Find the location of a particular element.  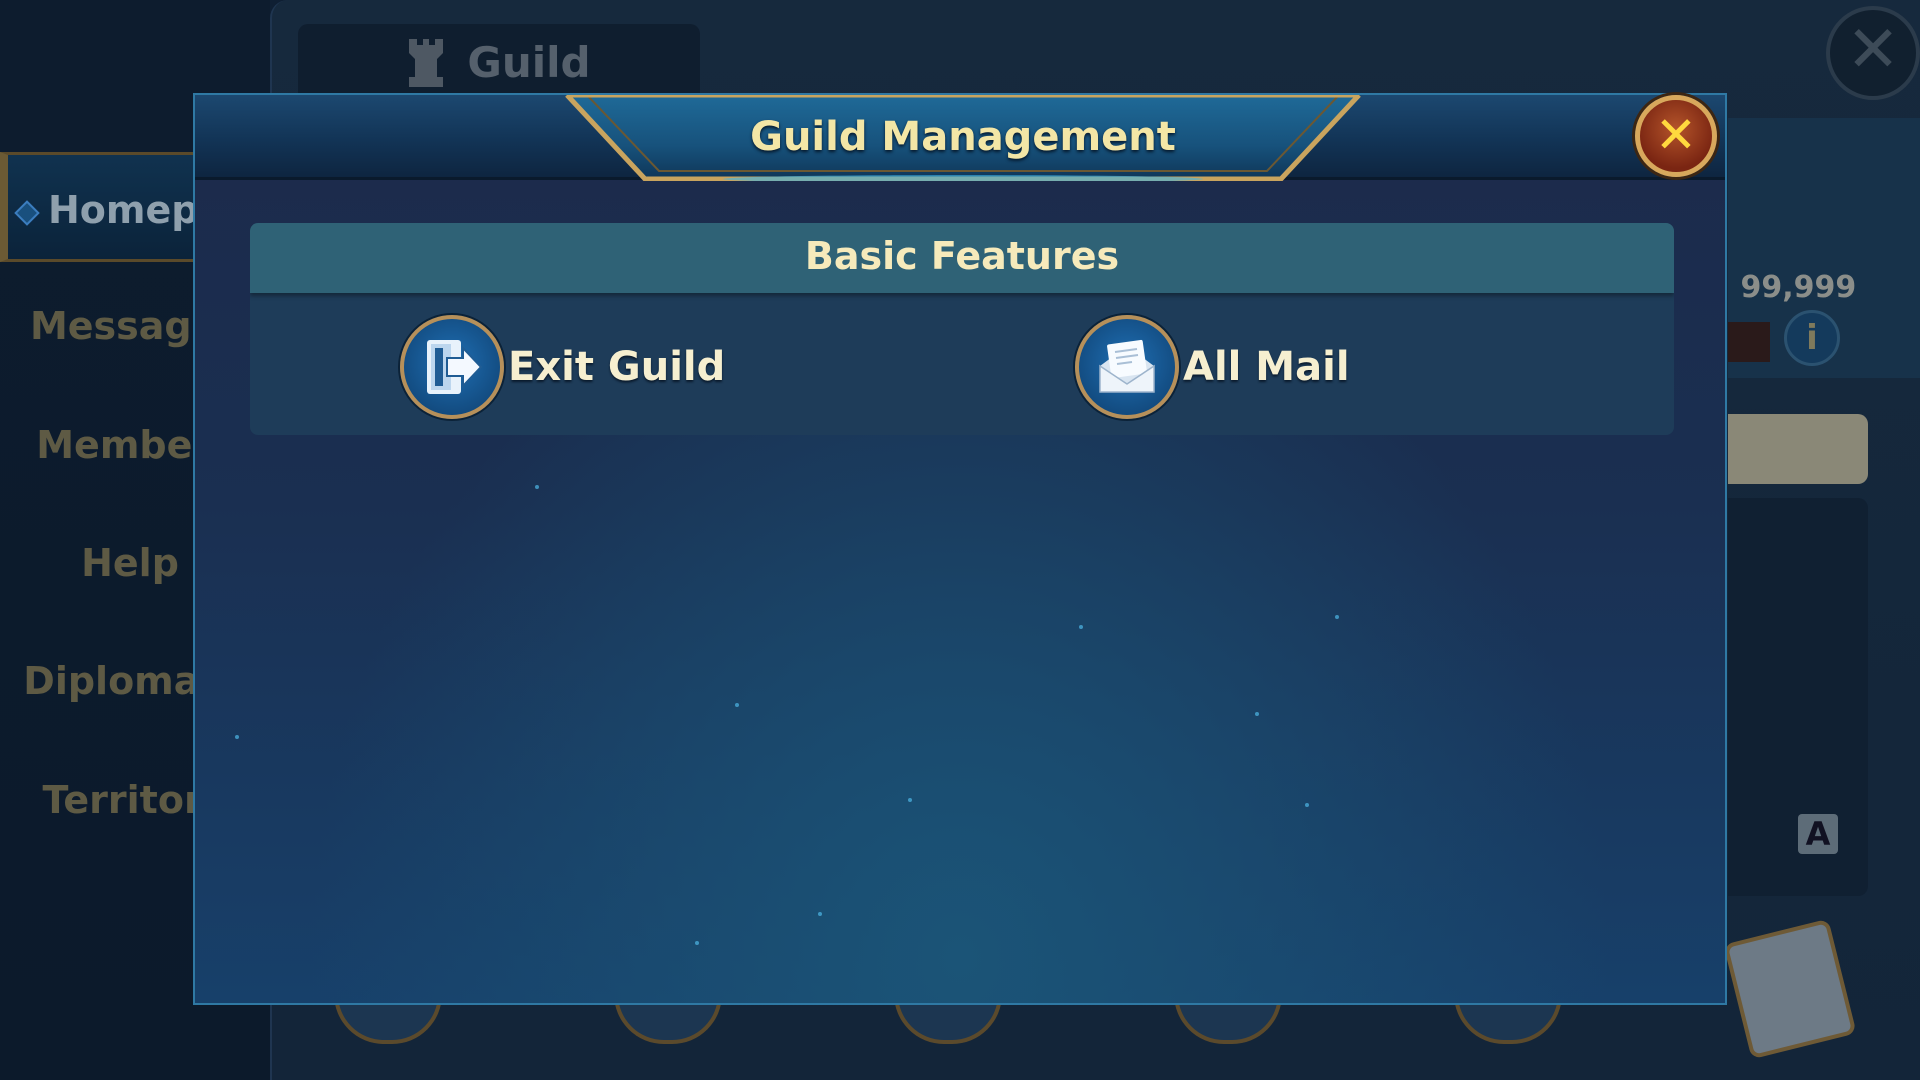

exit-door-icon is located at coordinates (452, 367).